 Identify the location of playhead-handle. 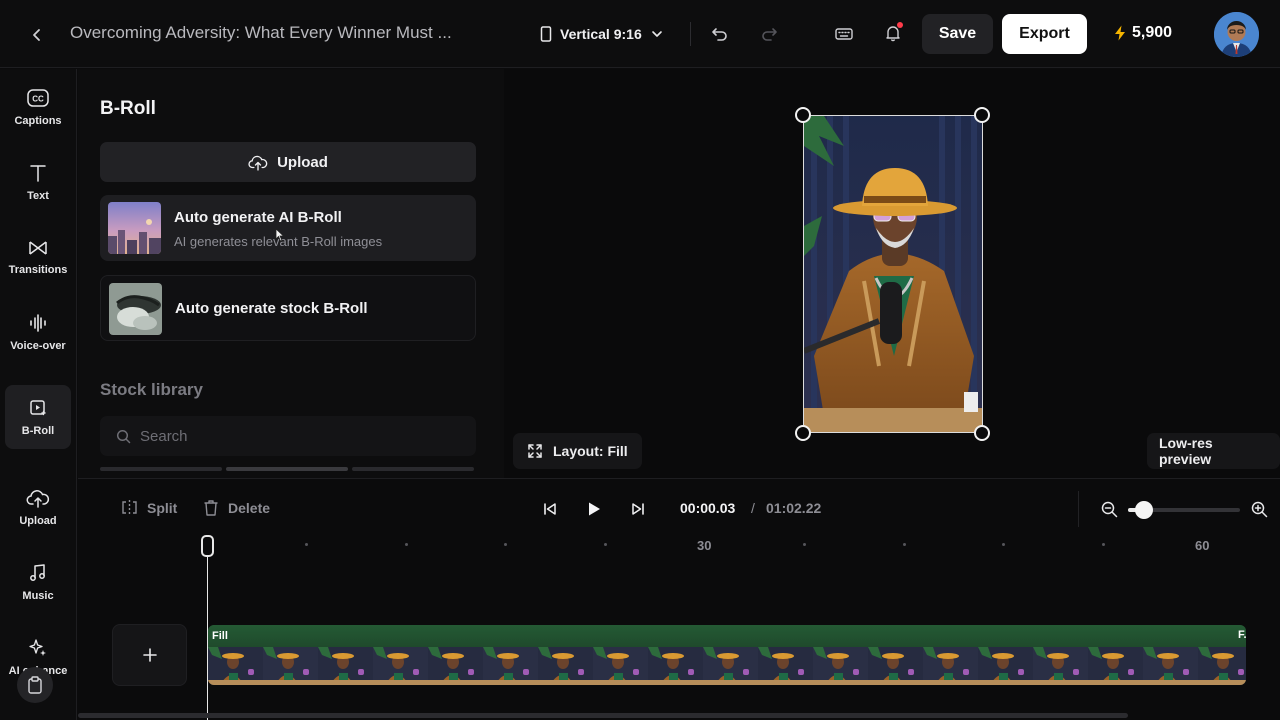
(207, 546).